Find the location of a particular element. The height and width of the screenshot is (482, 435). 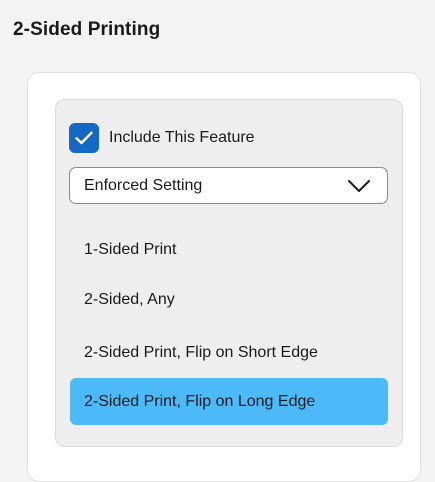

include-feature-label: Include This Feature is located at coordinates (182, 137).